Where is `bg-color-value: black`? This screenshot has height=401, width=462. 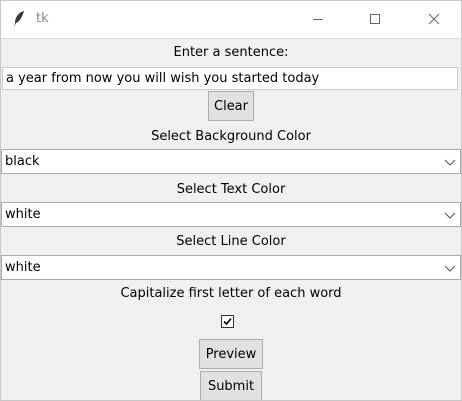
bg-color-value: black is located at coordinates (22, 161).